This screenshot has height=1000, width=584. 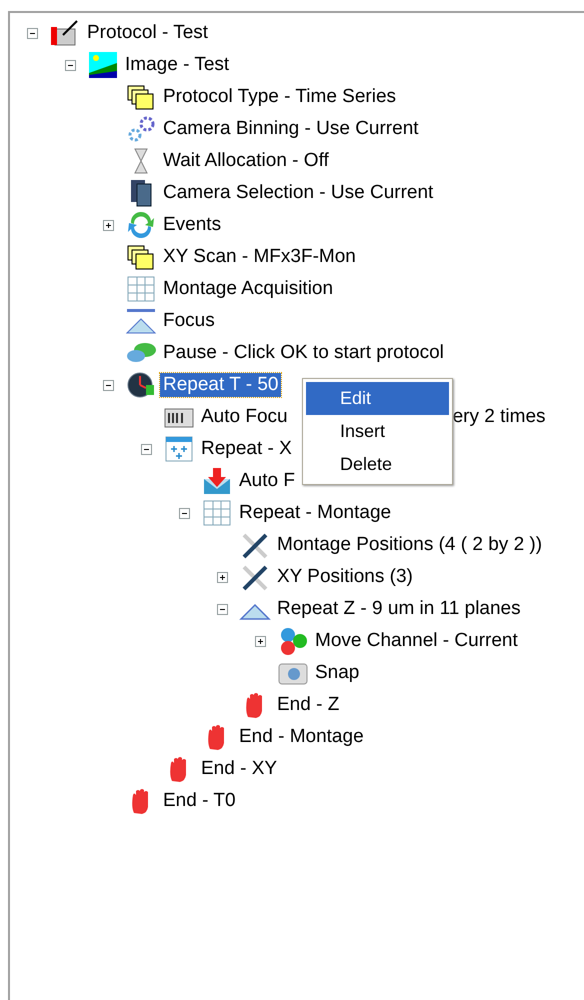 What do you see at coordinates (337, 673) in the screenshot?
I see `tree-item: Snap` at bounding box center [337, 673].